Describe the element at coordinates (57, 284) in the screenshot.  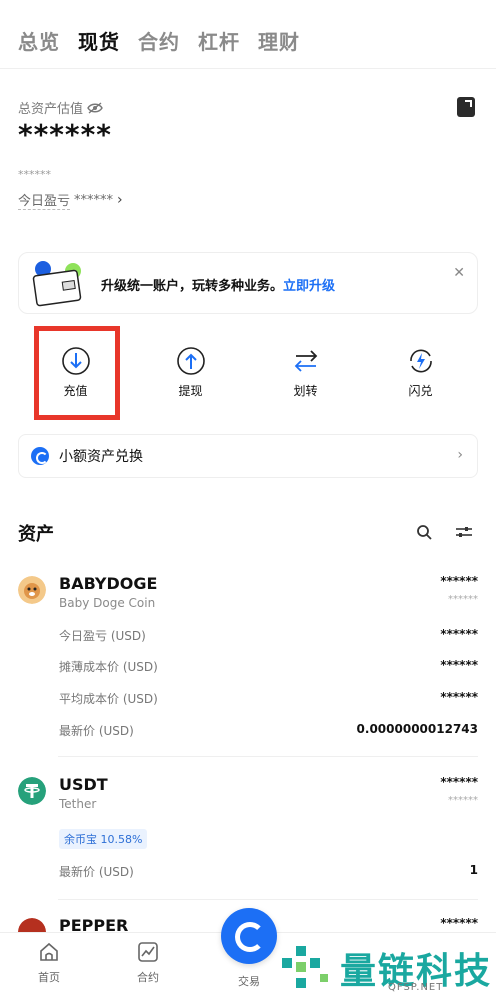
I see `wallet-illustration-icon` at that location.